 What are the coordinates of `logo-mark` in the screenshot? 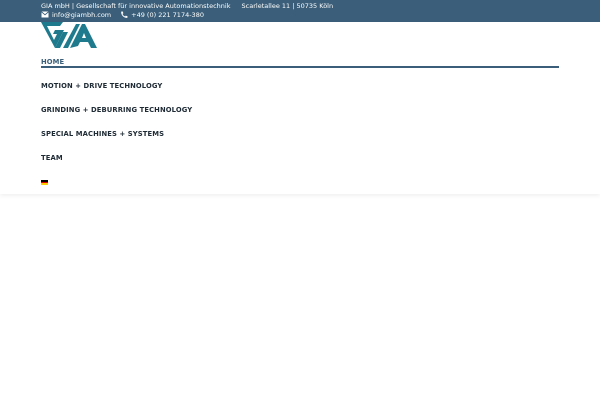 It's located at (69, 35).